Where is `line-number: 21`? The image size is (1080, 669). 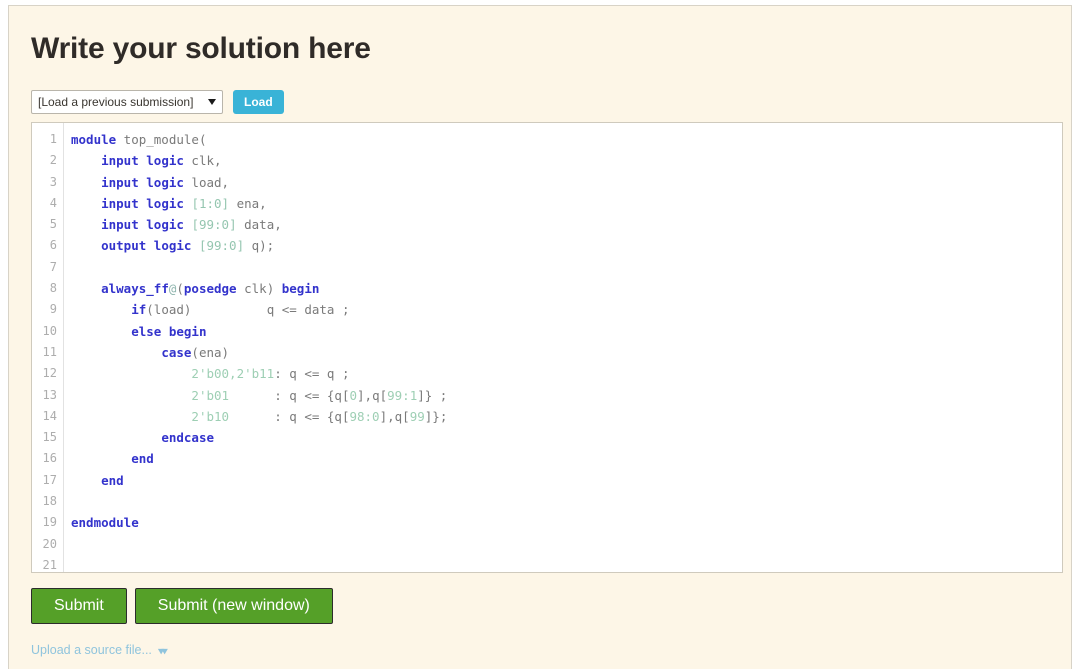
line-number: 21 is located at coordinates (49, 564).